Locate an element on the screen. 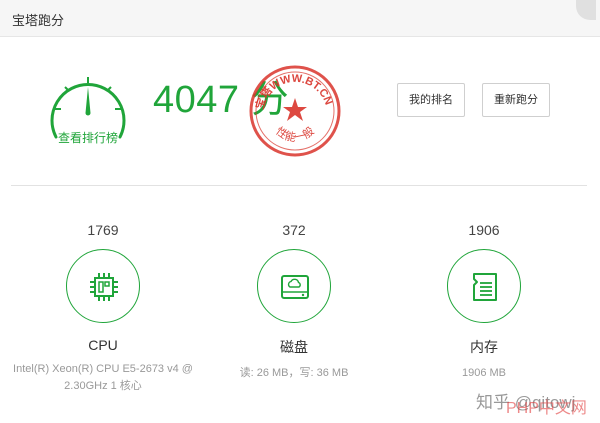 The height and width of the screenshot is (423, 600). close-icon is located at coordinates (586, 10).